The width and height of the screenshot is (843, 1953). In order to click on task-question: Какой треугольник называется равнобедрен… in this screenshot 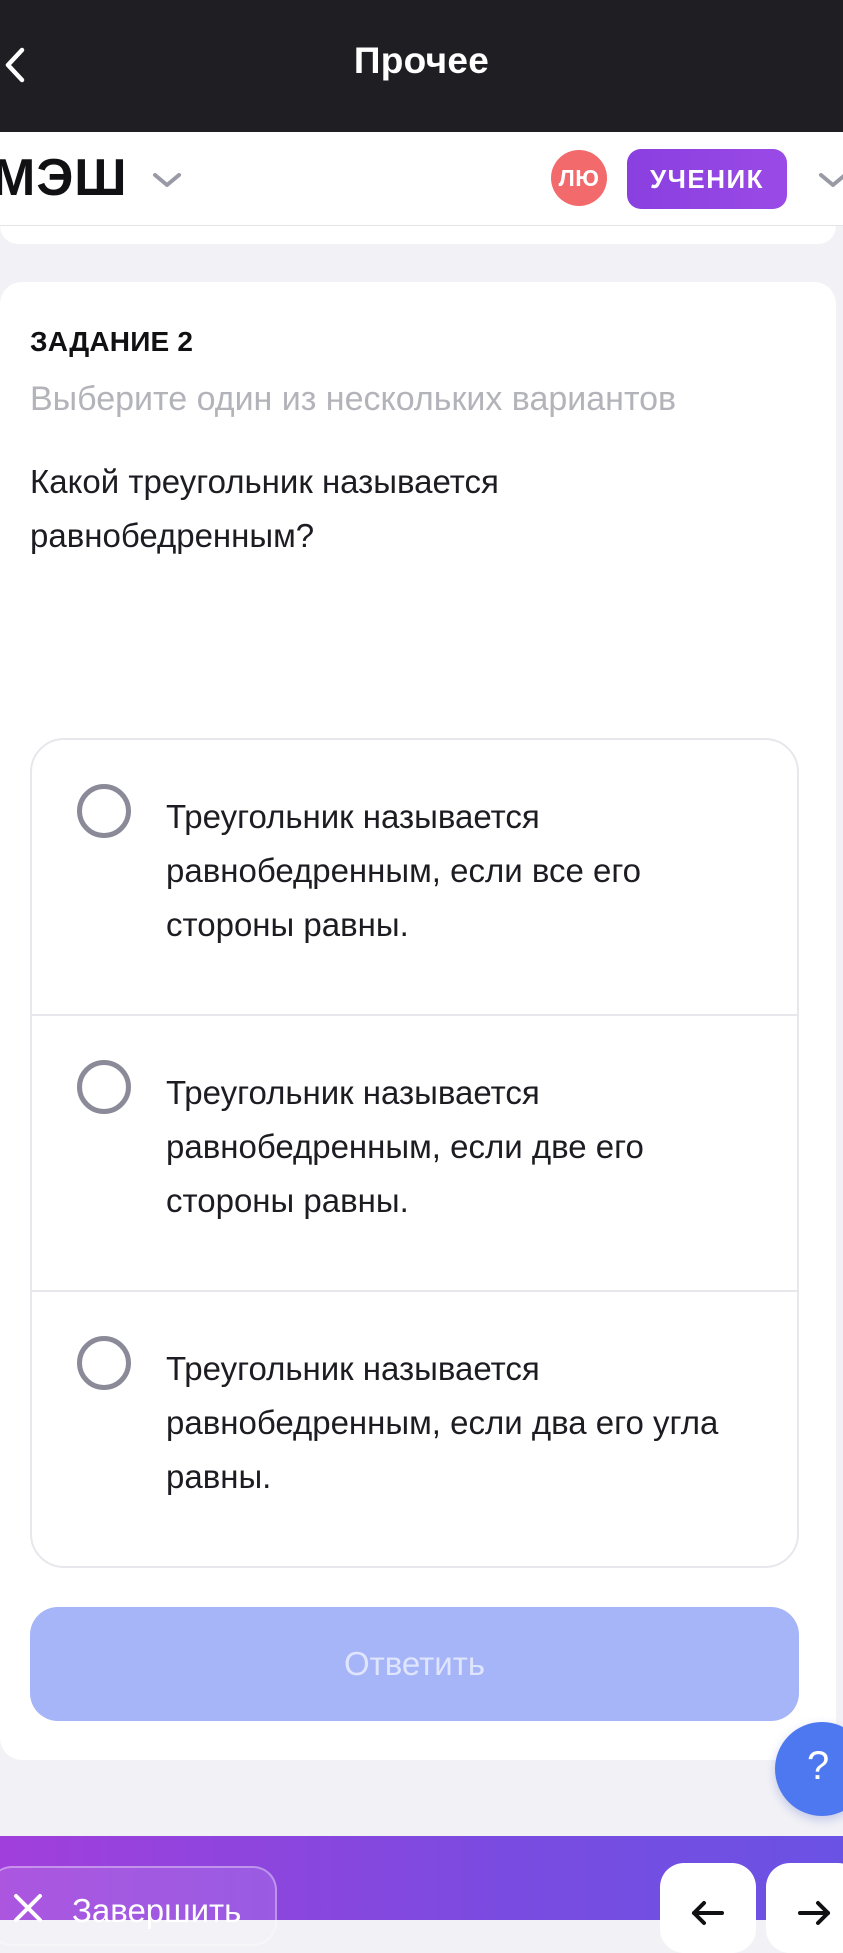, I will do `click(264, 508)`.